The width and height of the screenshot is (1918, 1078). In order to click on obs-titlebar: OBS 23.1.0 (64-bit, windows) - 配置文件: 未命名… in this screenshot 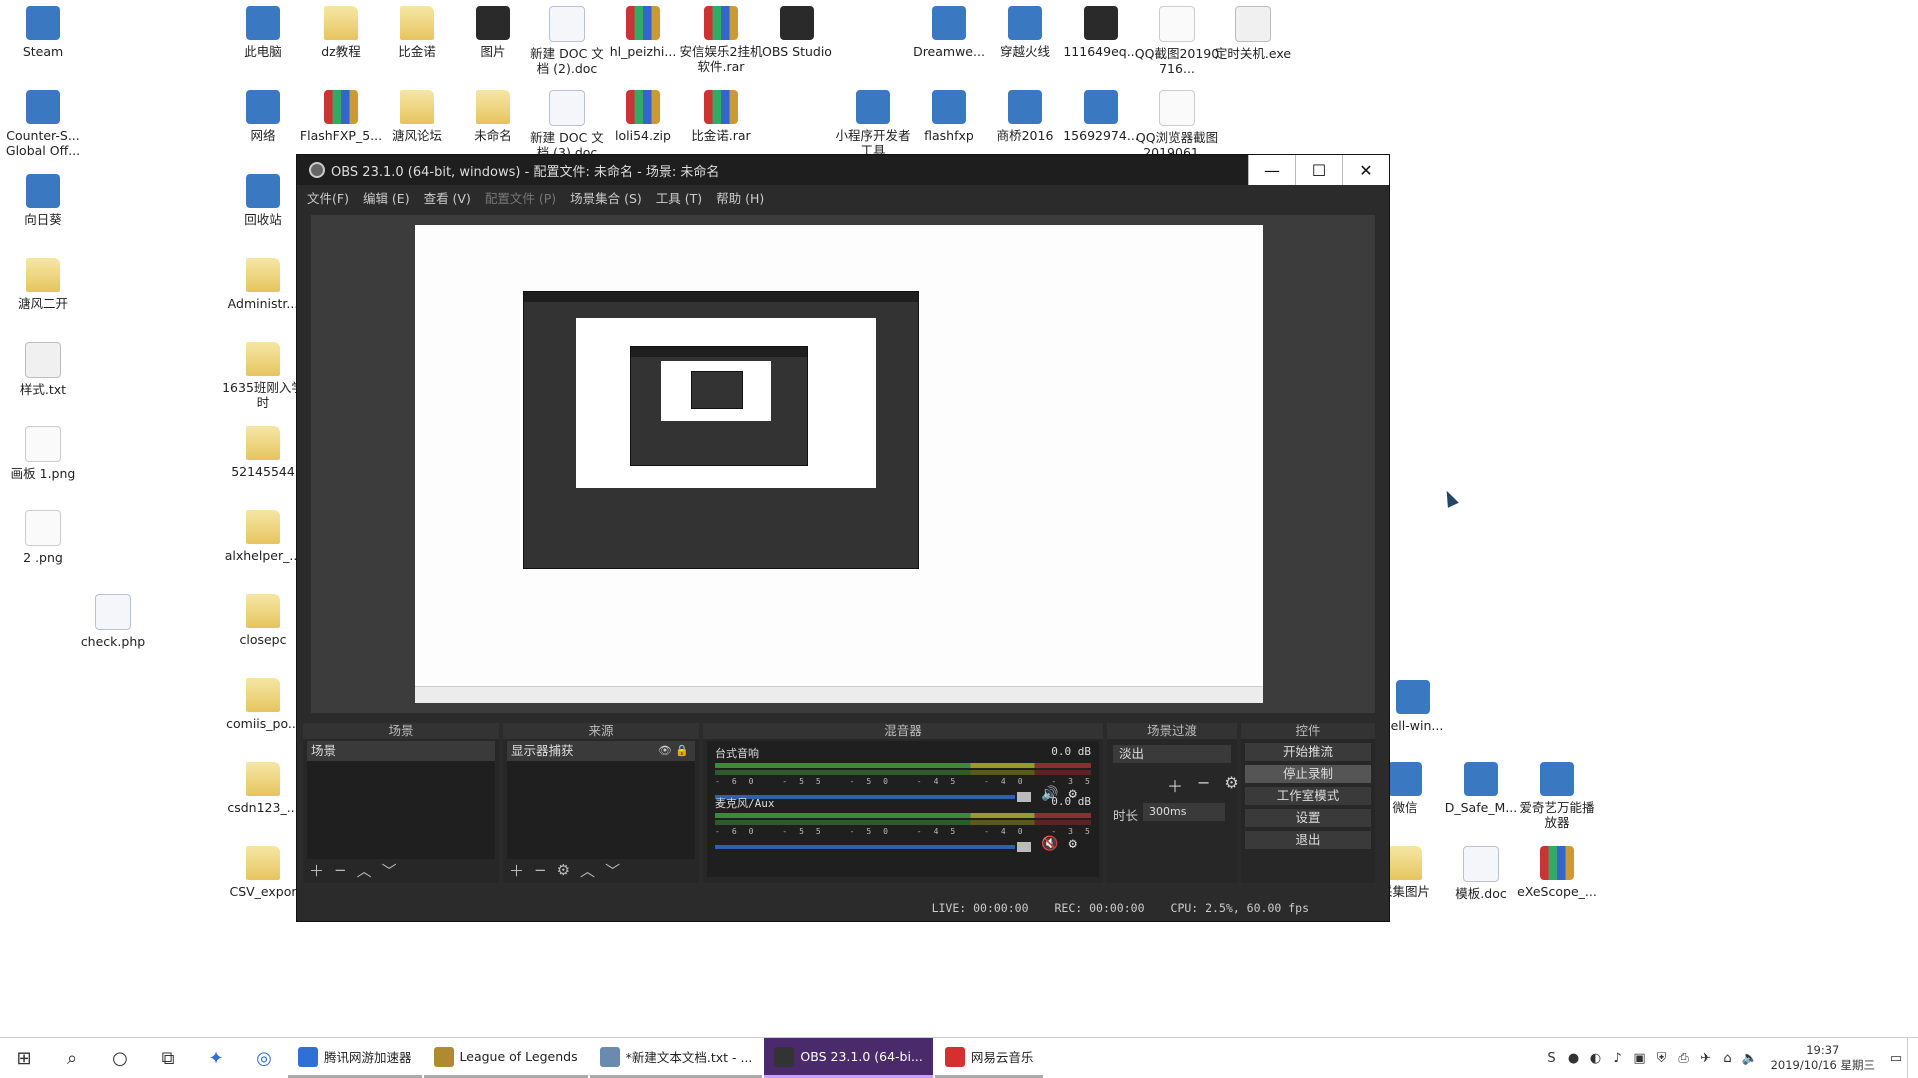, I will do `click(843, 170)`.